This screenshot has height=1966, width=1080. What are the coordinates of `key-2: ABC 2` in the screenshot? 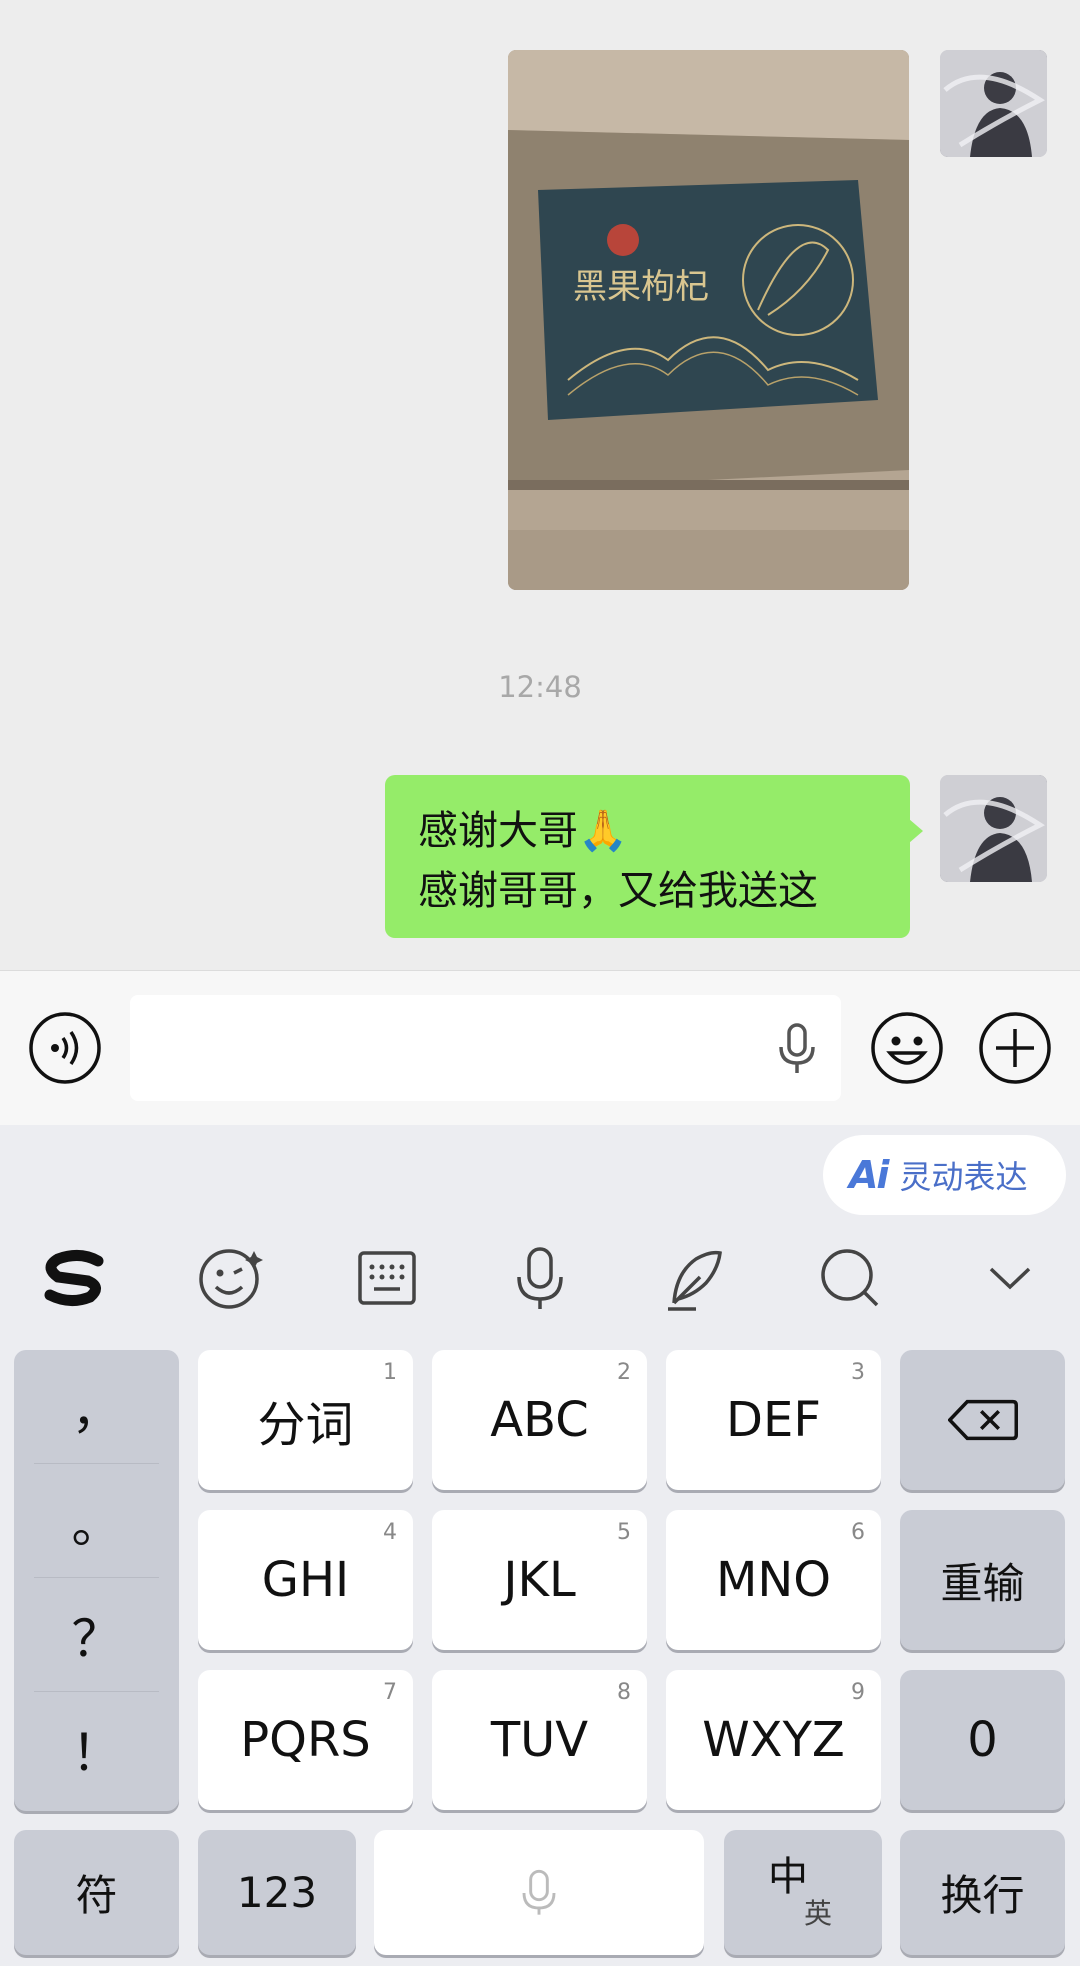 It's located at (539, 1420).